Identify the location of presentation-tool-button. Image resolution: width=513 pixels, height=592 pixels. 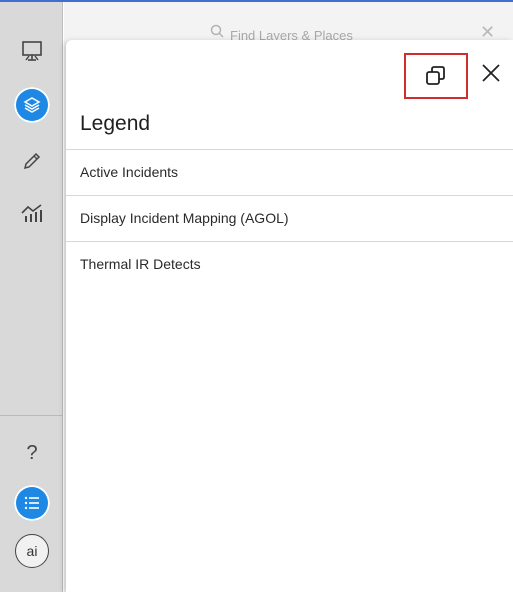
(32, 51).